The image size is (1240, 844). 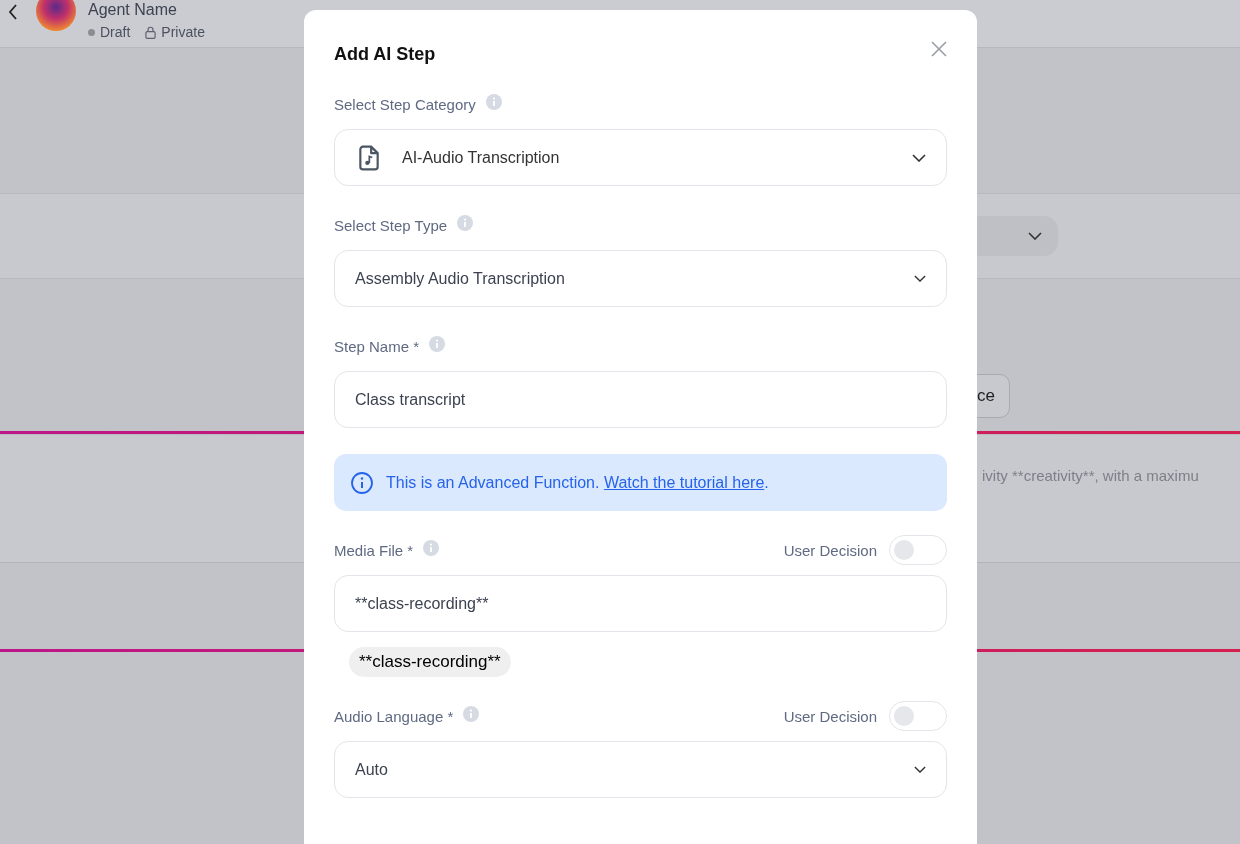 What do you see at coordinates (640, 769) in the screenshot?
I see `select-field: Auto` at bounding box center [640, 769].